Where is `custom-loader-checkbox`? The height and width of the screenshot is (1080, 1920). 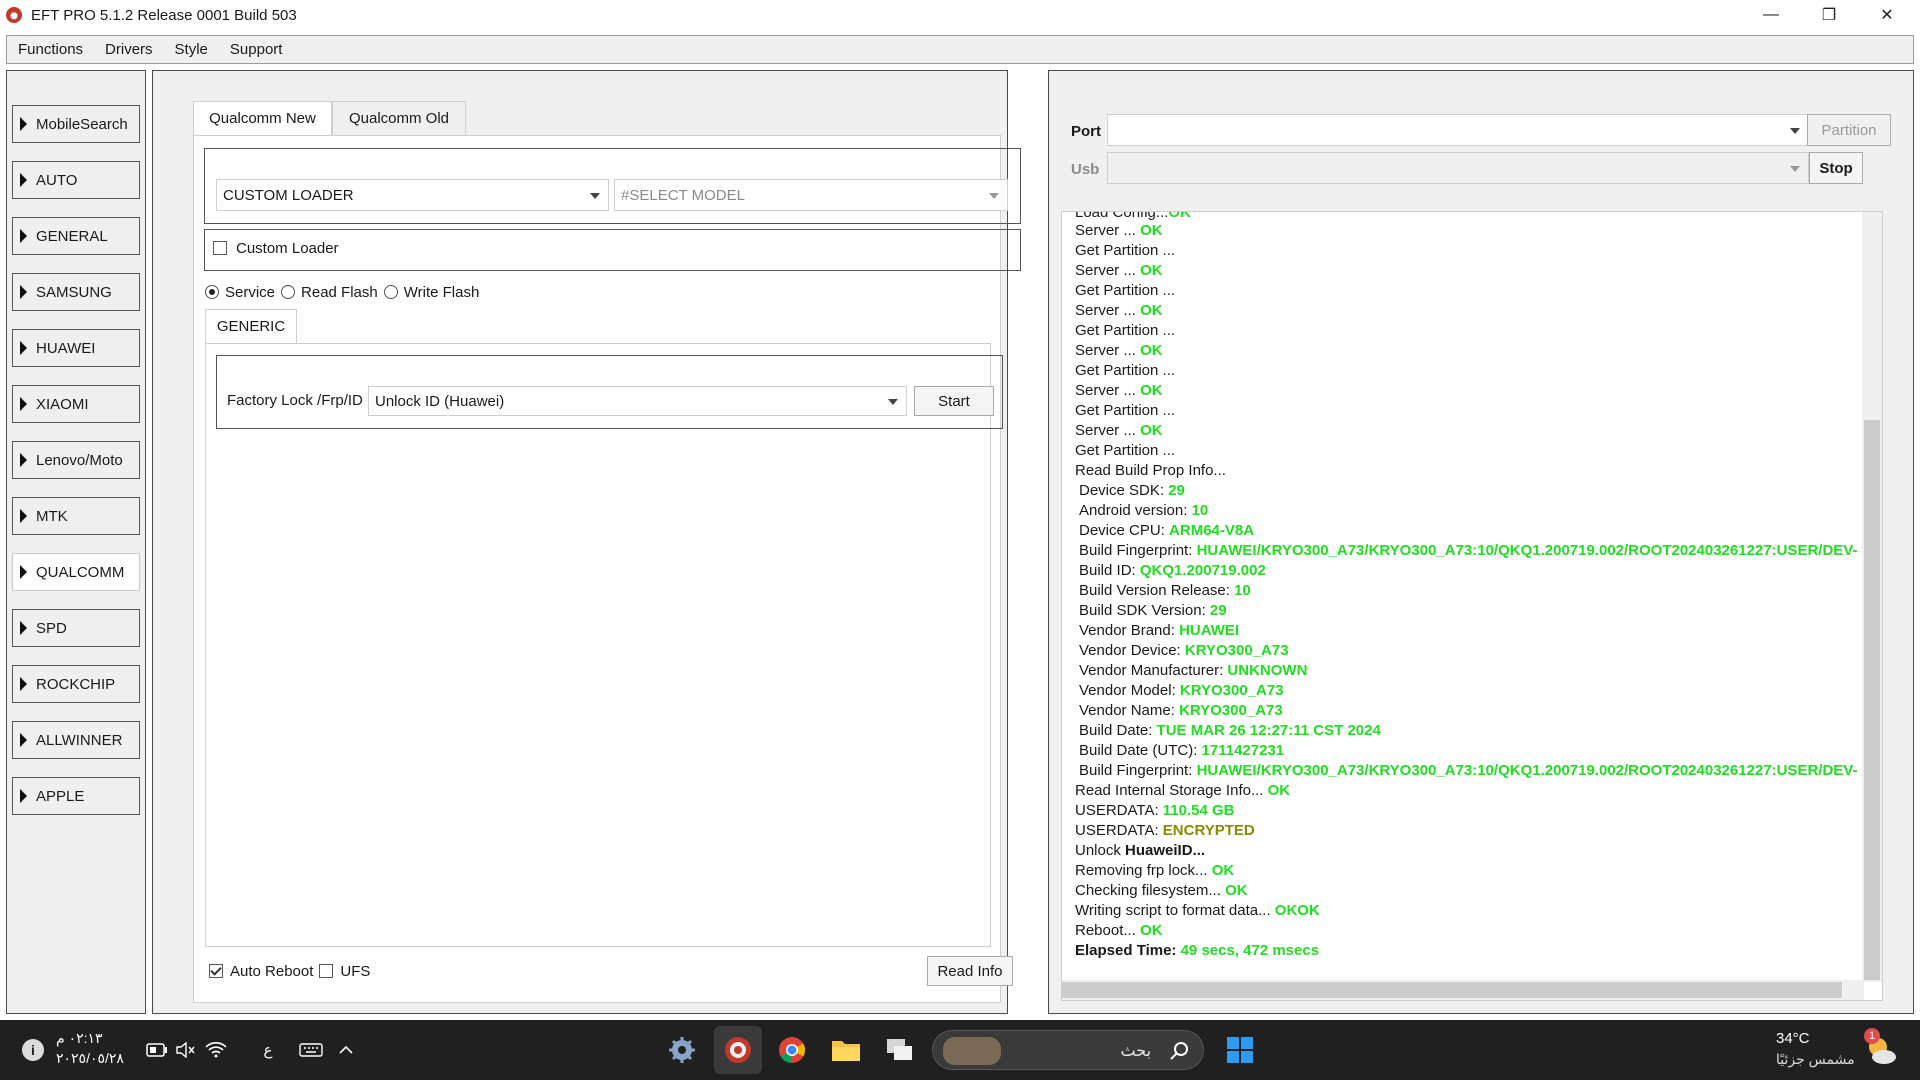 custom-loader-checkbox is located at coordinates (220, 248).